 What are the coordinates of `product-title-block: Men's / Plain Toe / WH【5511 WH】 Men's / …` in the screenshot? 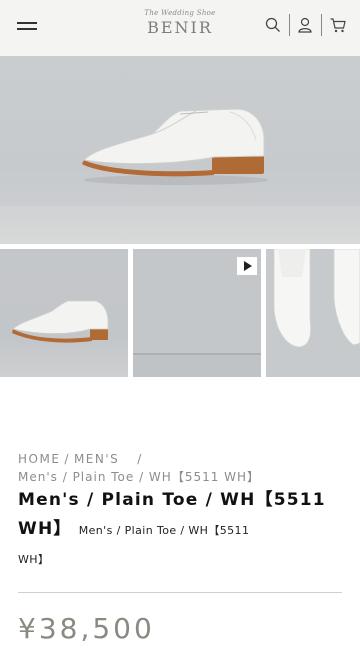 It's located at (182, 526).